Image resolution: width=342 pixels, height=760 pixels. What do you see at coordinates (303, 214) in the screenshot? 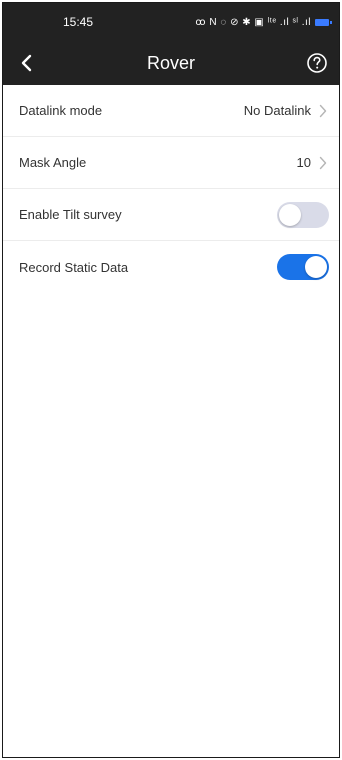
I see `enable-tilt-survey-toggle` at bounding box center [303, 214].